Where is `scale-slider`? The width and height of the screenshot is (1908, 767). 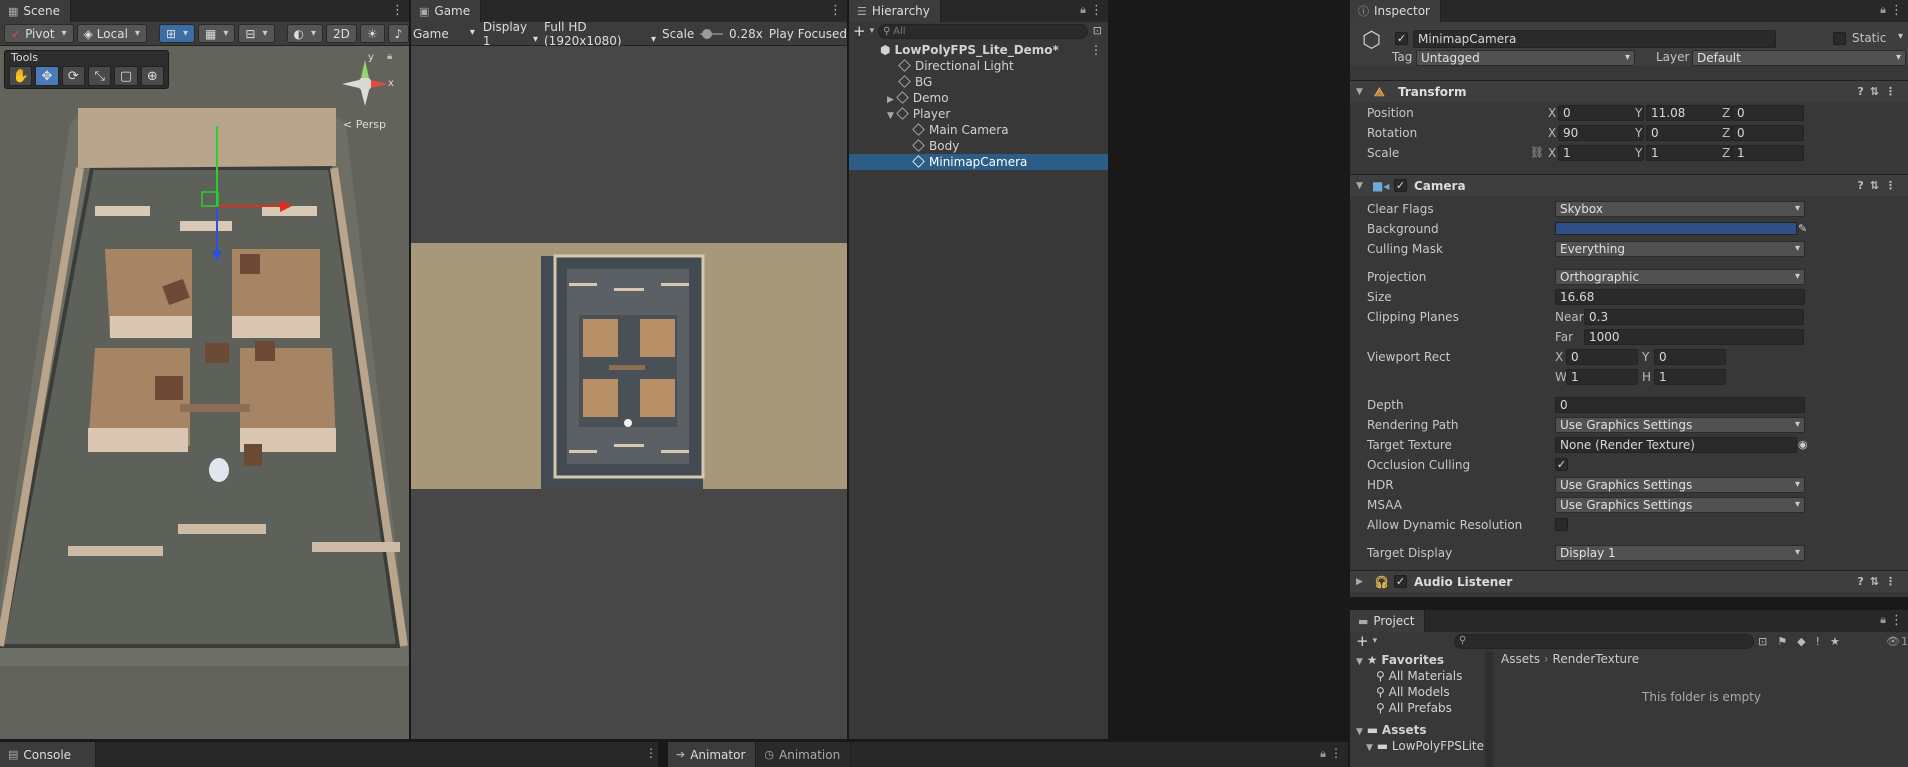 scale-slider is located at coordinates (712, 34).